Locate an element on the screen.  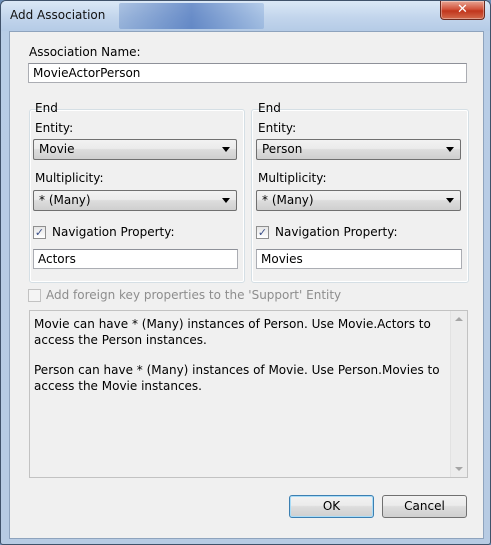
title-bar: Add Association ✕ is located at coordinates (245, 16).